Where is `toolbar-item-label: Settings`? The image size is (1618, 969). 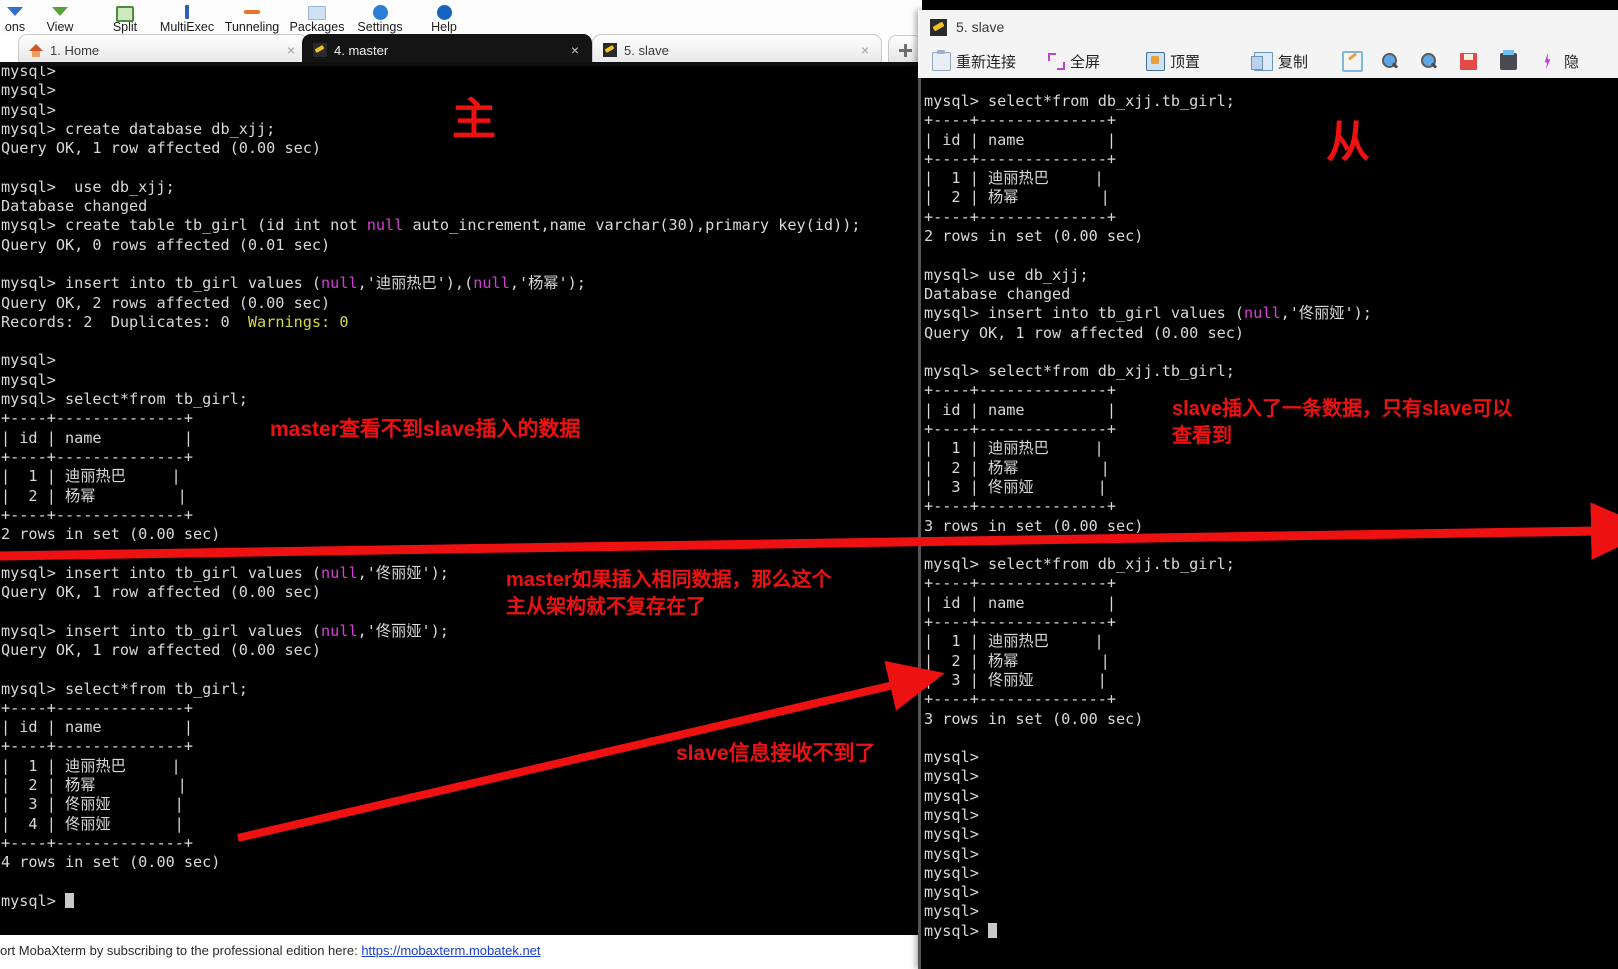 toolbar-item-label: Settings is located at coordinates (380, 27).